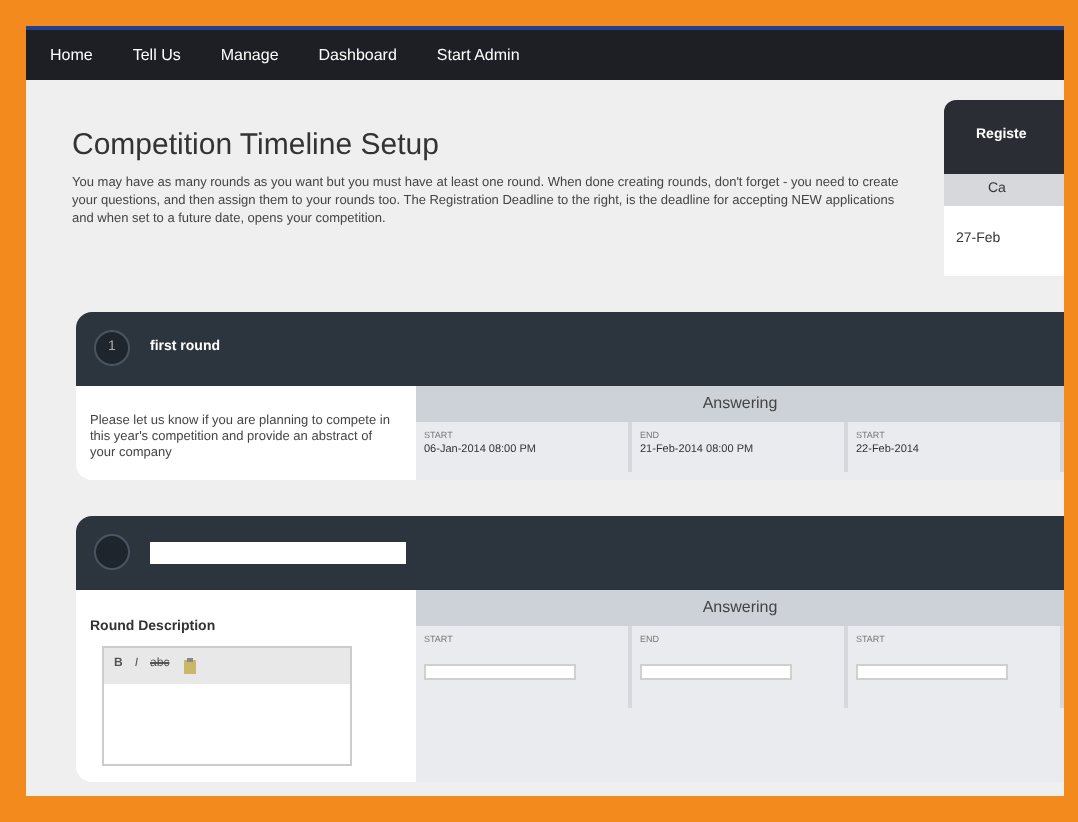  I want to click on nav-link: Manage, so click(249, 55).